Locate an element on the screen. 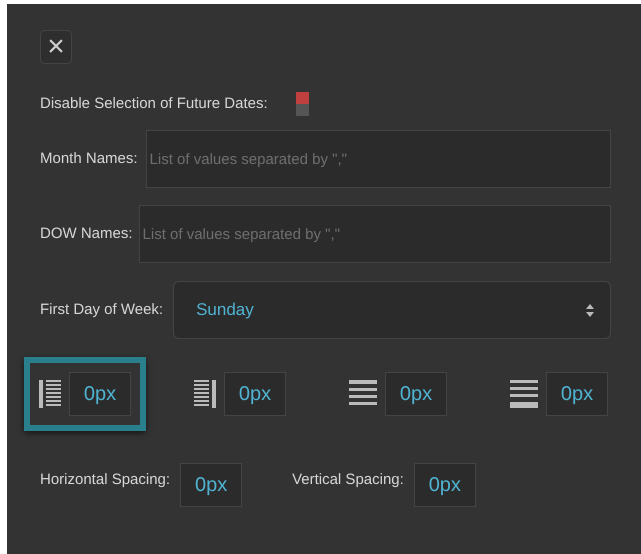  dow-names-label: DOW Names: is located at coordinates (86, 234).